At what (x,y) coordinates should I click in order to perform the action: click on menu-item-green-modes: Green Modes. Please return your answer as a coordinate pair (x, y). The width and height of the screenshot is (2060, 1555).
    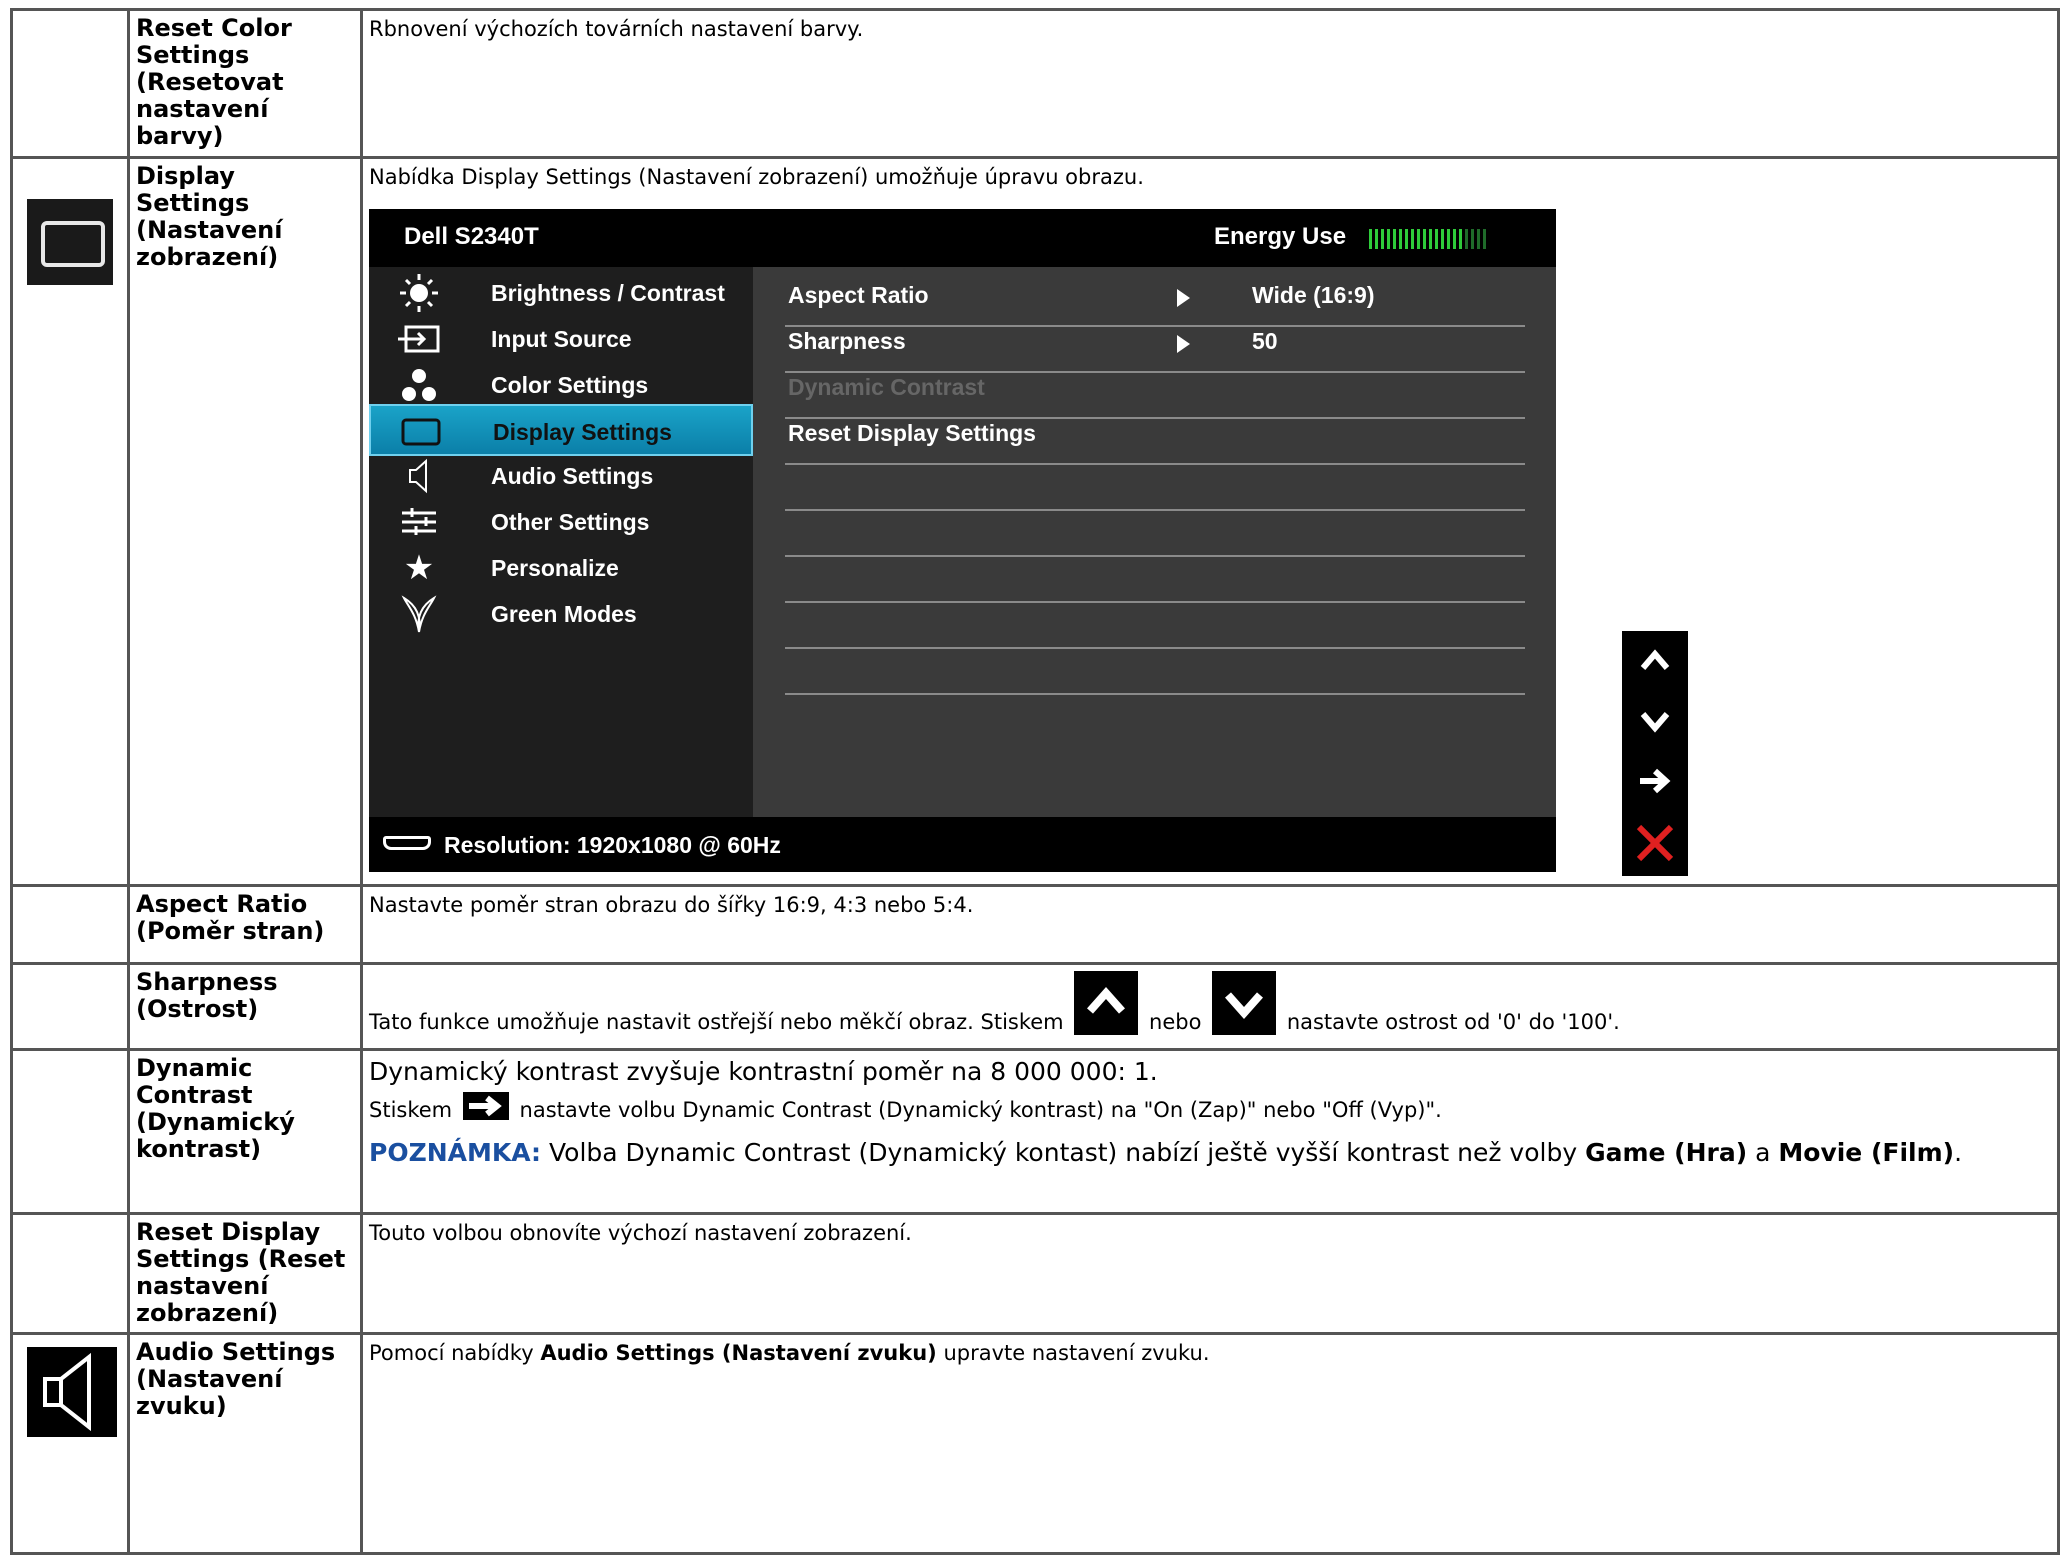
    Looking at the image, I should click on (561, 614).